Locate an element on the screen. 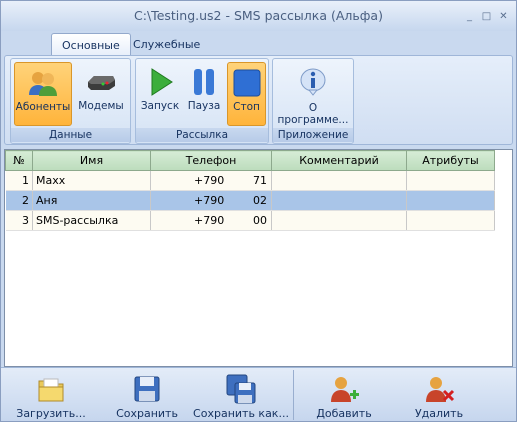 This screenshot has width=517, height=422. add-label: Добавить is located at coordinates (344, 413).